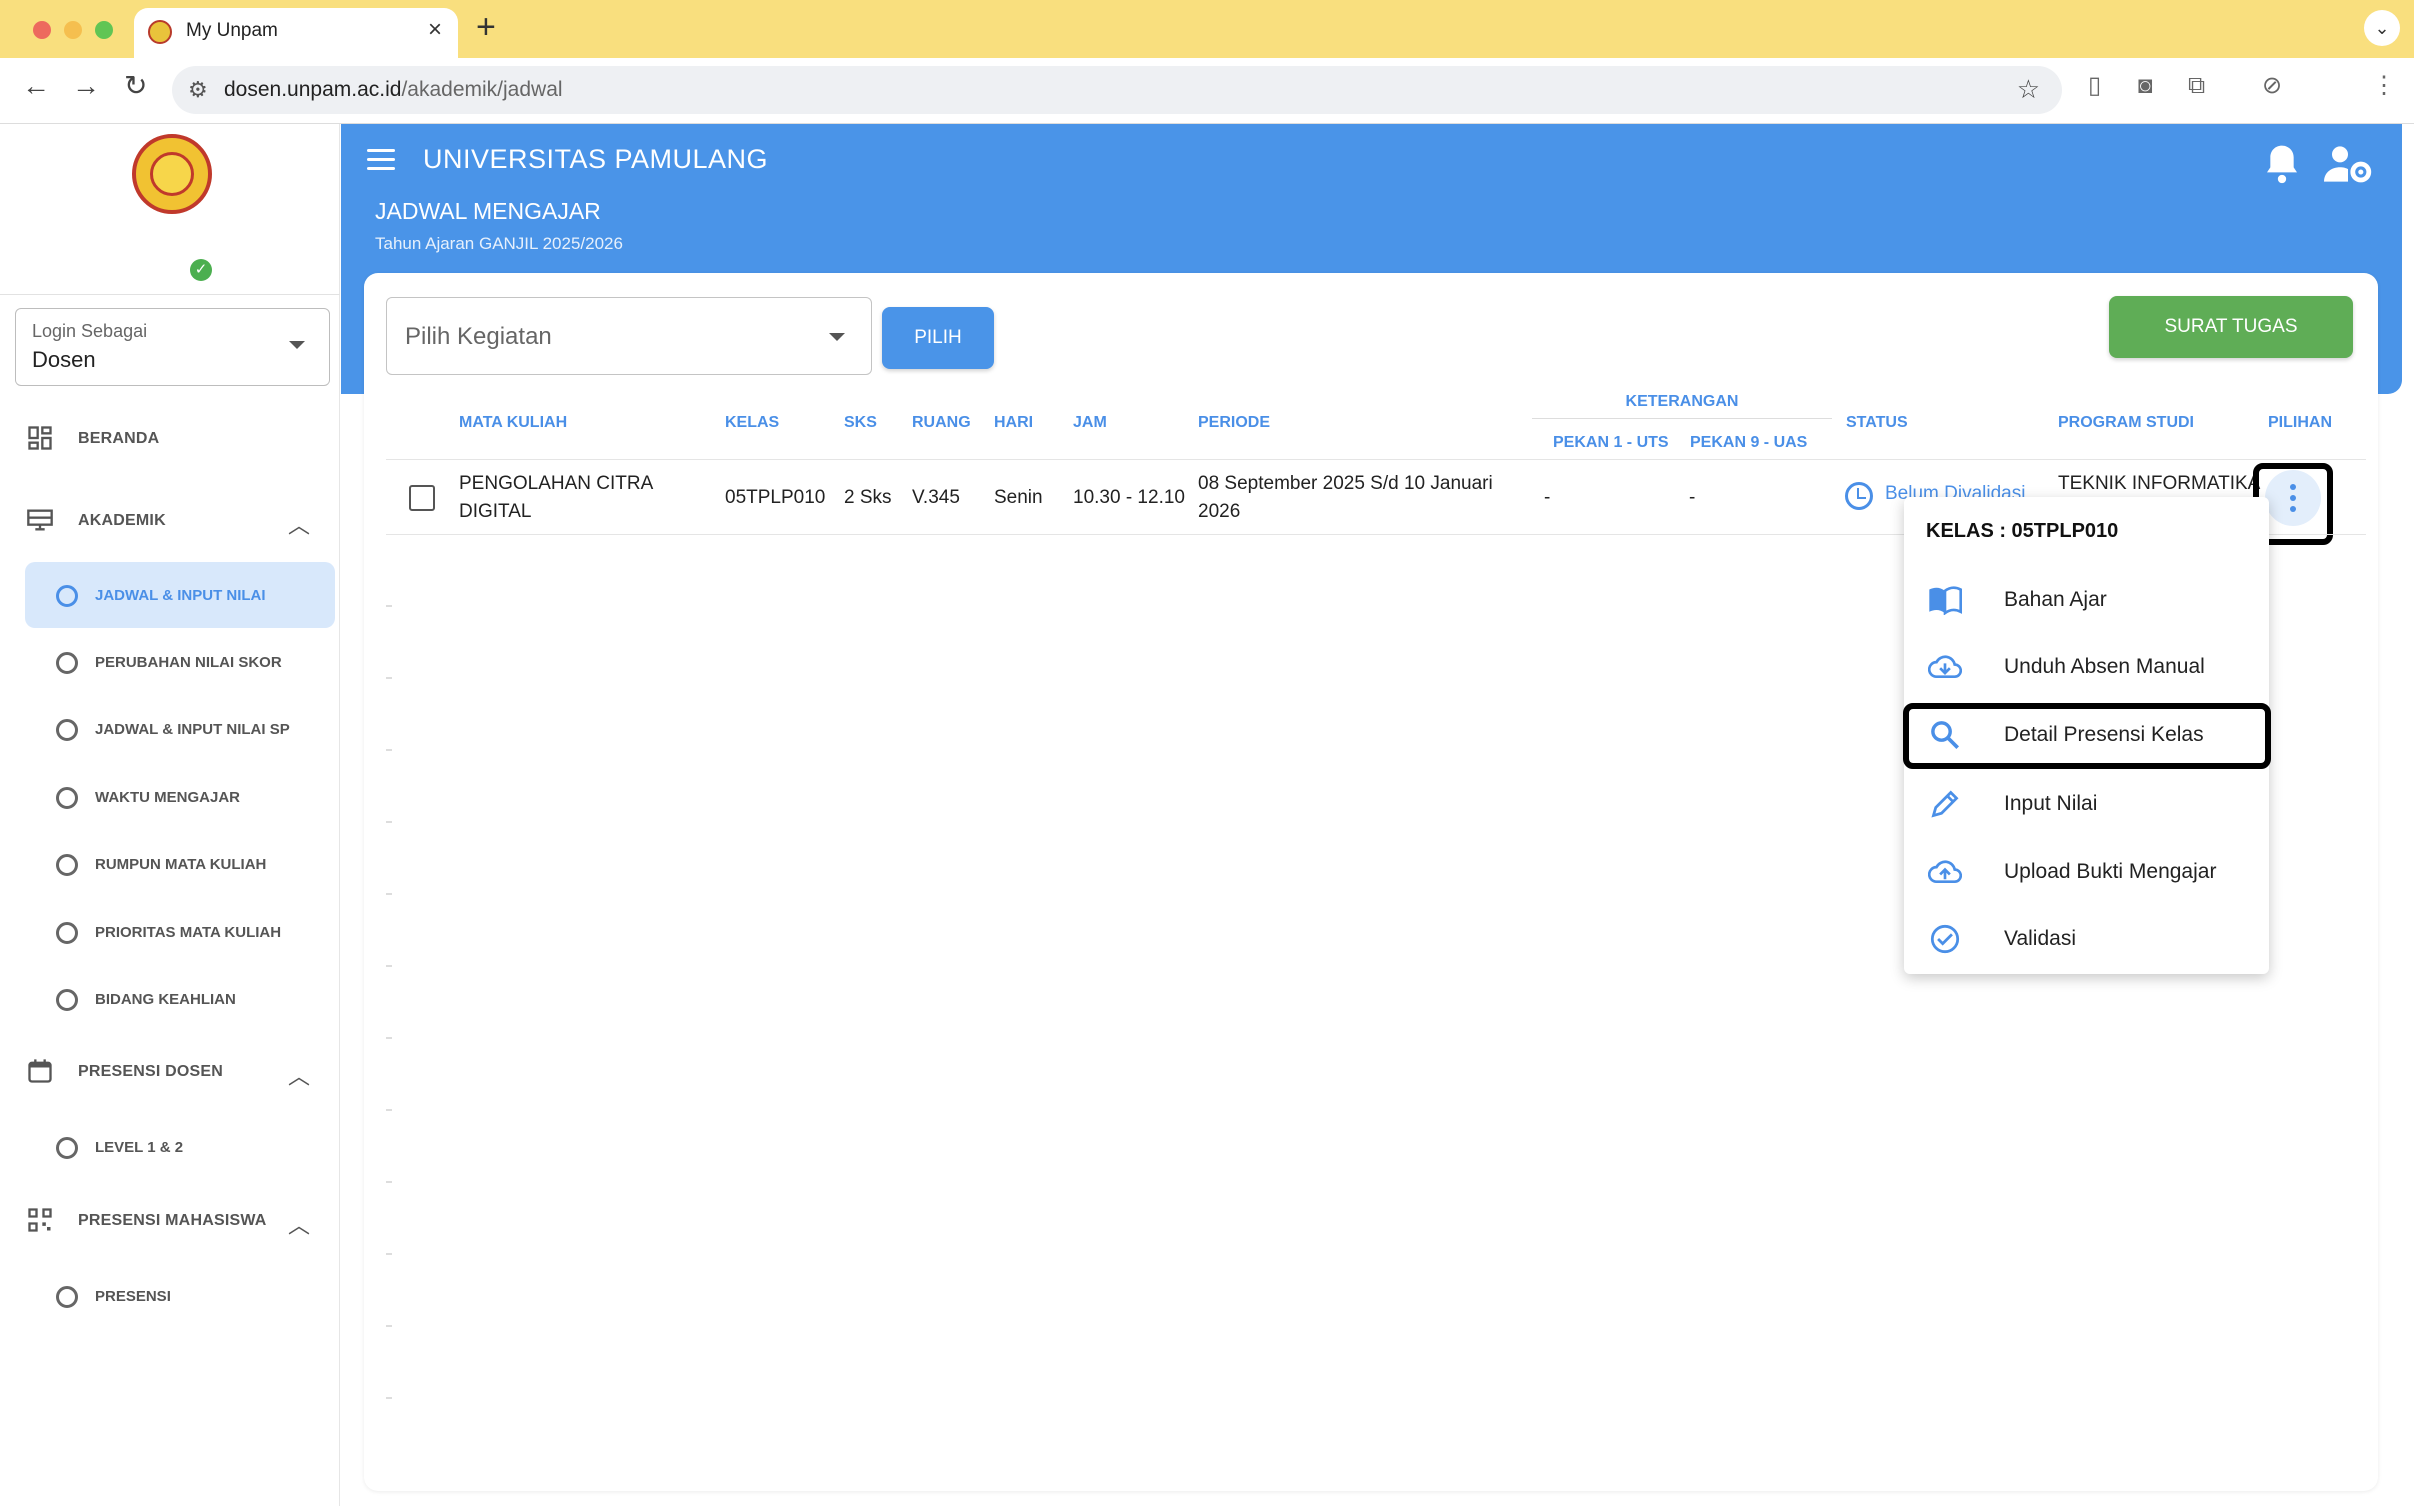 This screenshot has height=1506, width=2414. Describe the element at coordinates (2145, 86) in the screenshot. I see `camera-icon: ◙` at that location.